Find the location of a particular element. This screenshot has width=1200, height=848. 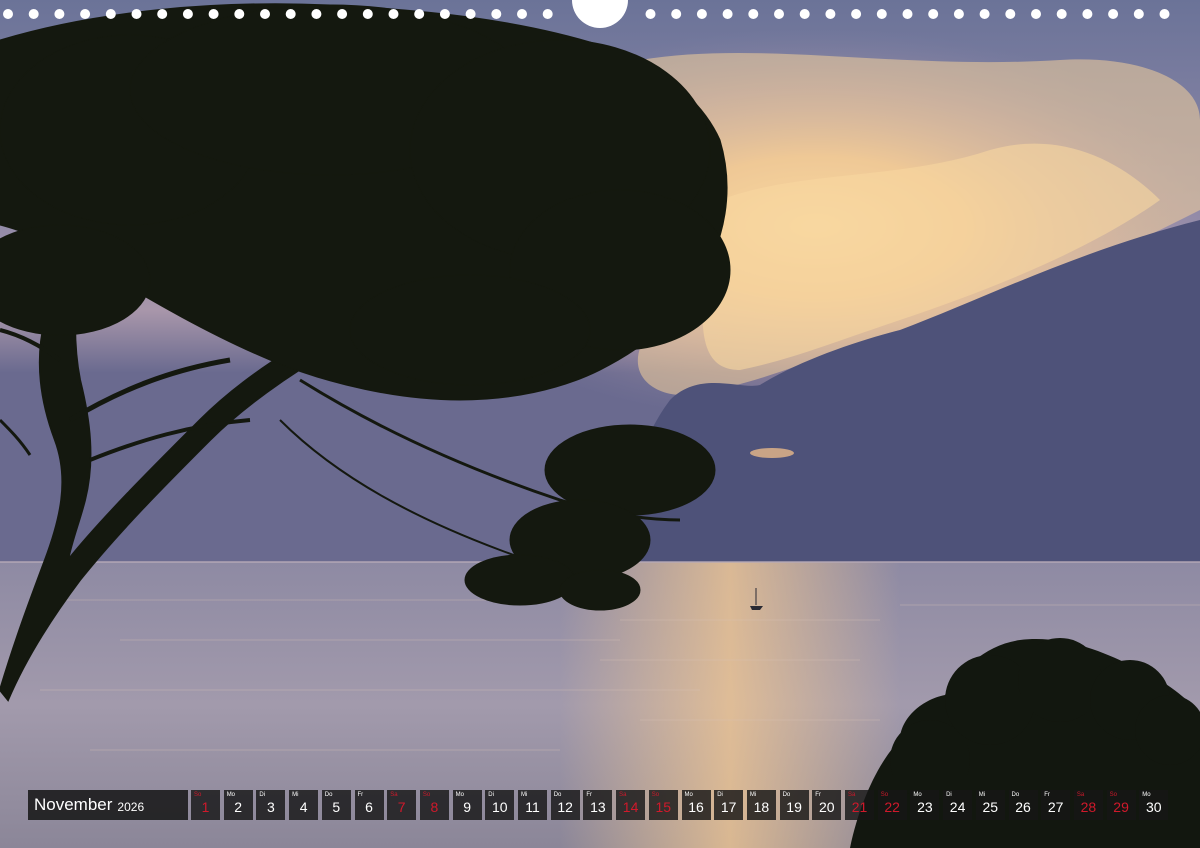

day-number: 12 is located at coordinates (565, 807).